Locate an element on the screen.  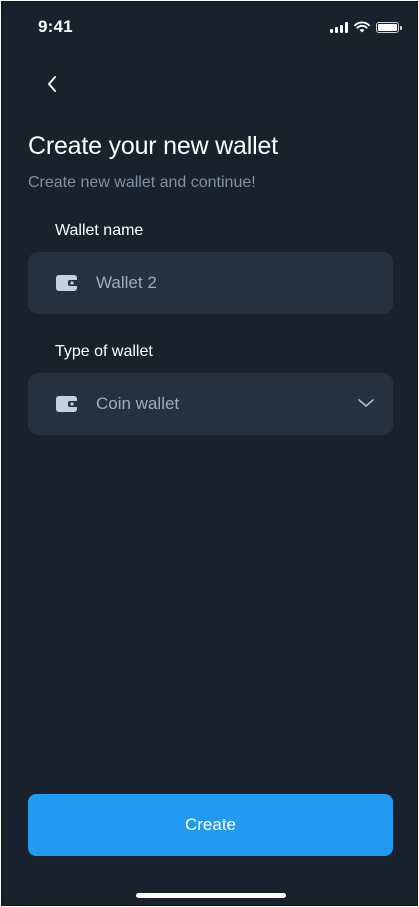
chevron-down-icon is located at coordinates (366, 403).